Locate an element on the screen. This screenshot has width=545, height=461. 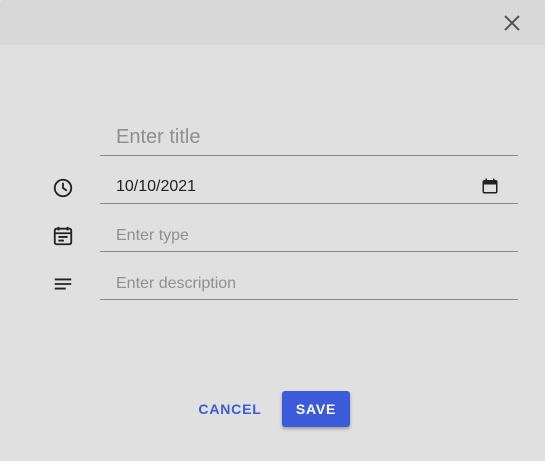
title-field is located at coordinates (309, 138).